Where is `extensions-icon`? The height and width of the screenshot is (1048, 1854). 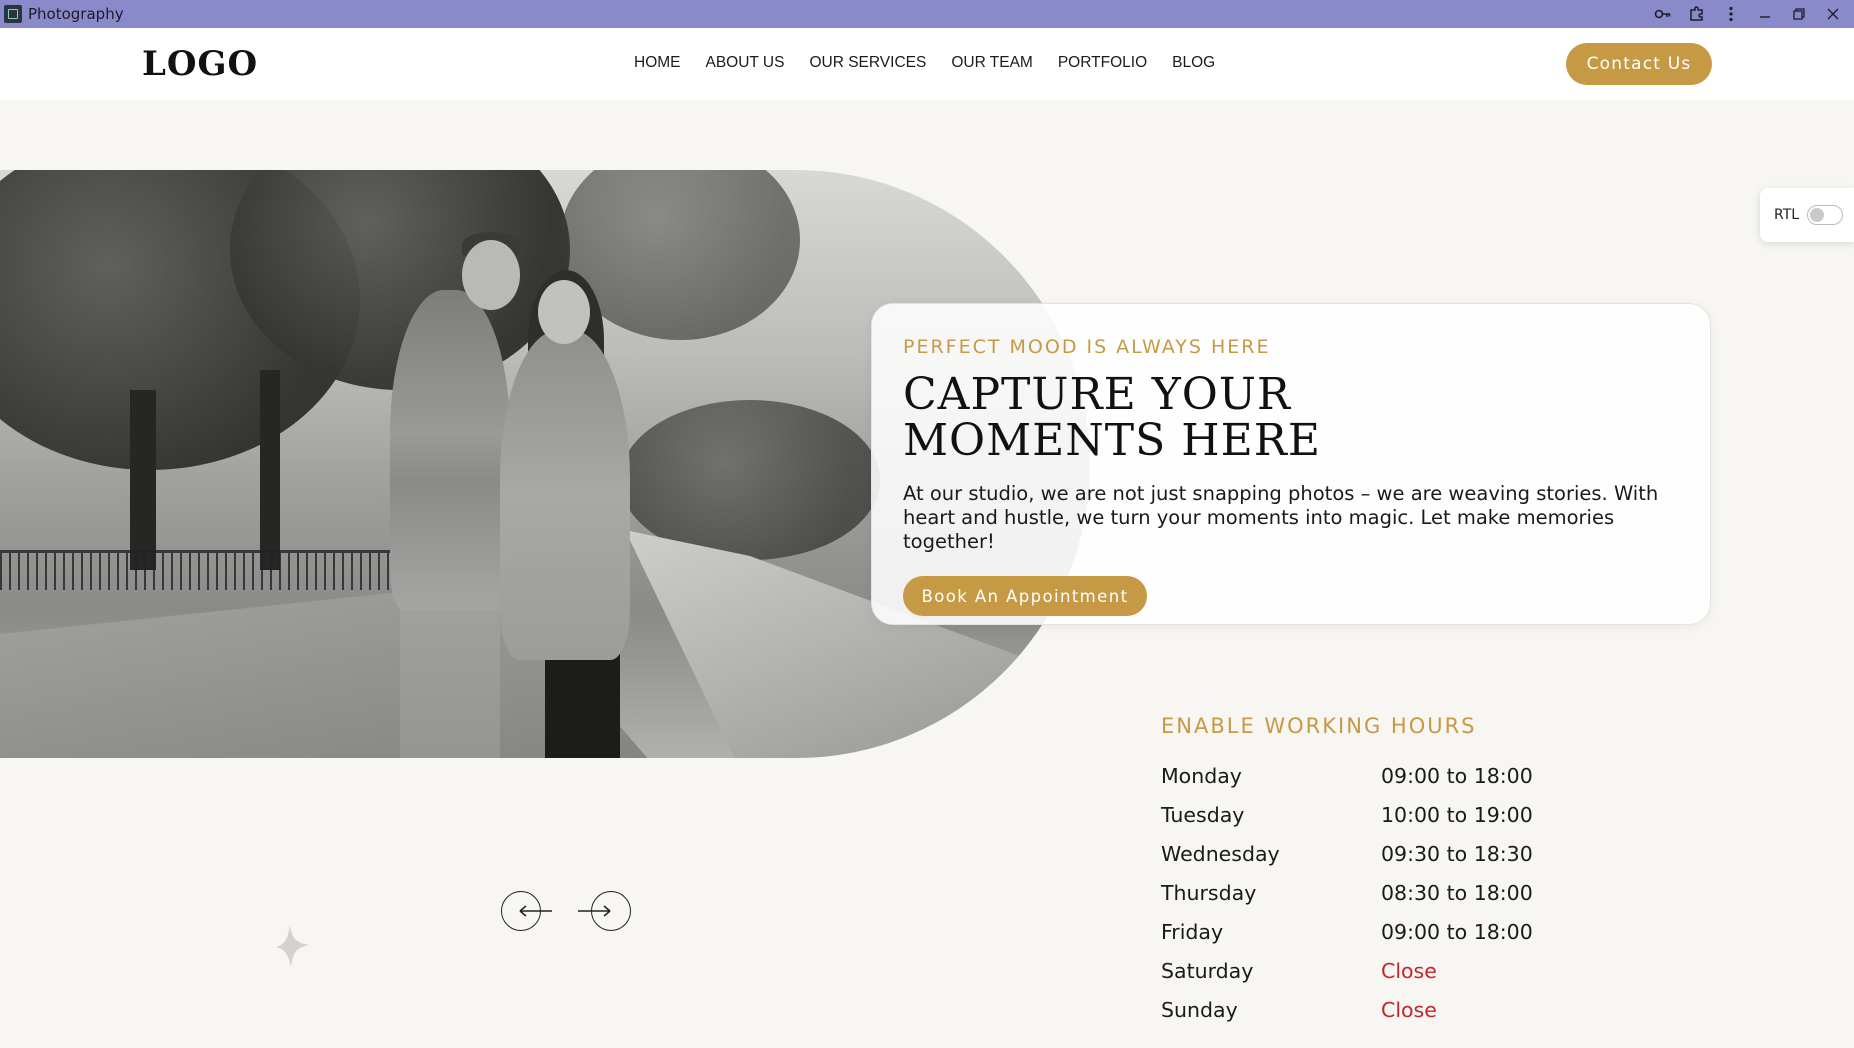 extensions-icon is located at coordinates (1697, 14).